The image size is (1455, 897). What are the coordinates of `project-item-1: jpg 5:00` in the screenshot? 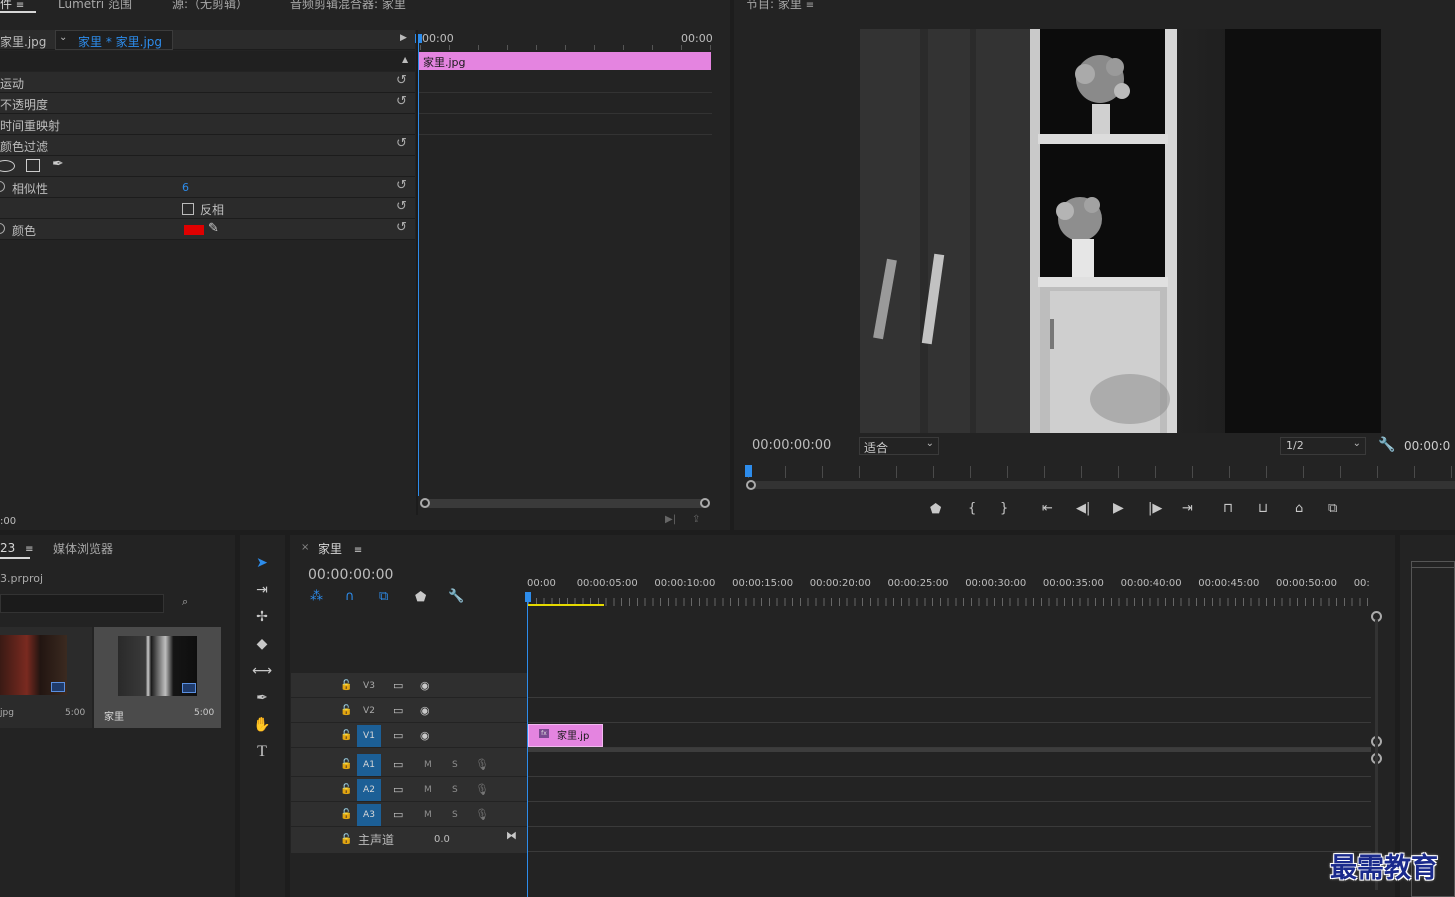 It's located at (46, 677).